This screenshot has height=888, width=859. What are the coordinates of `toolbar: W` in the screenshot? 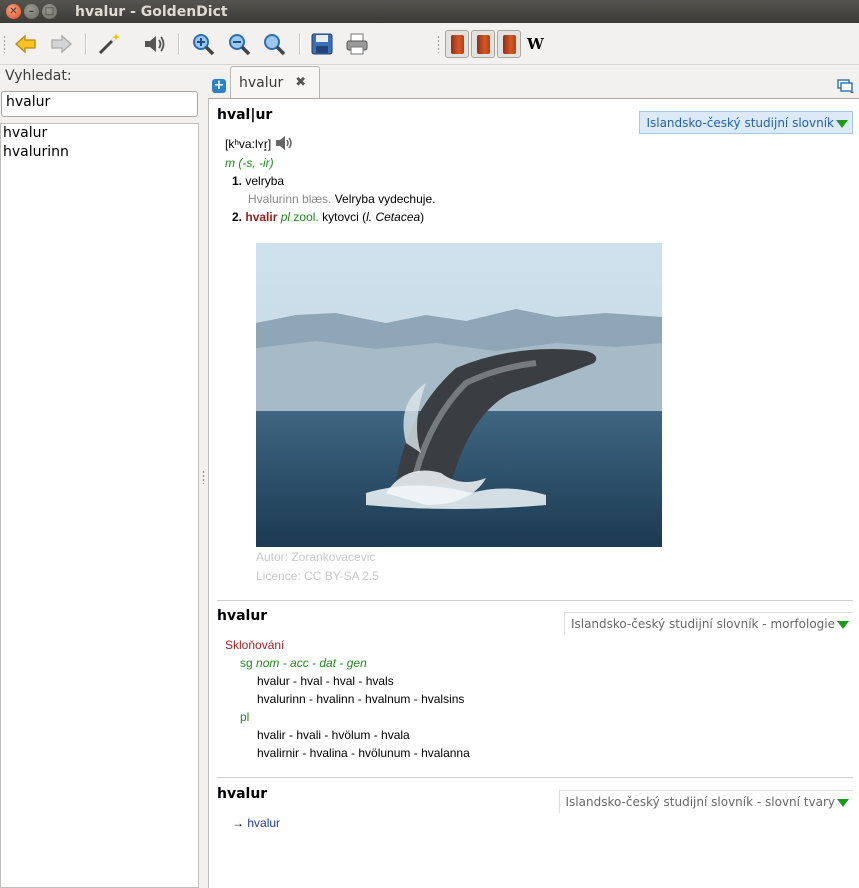 It's located at (429, 44).